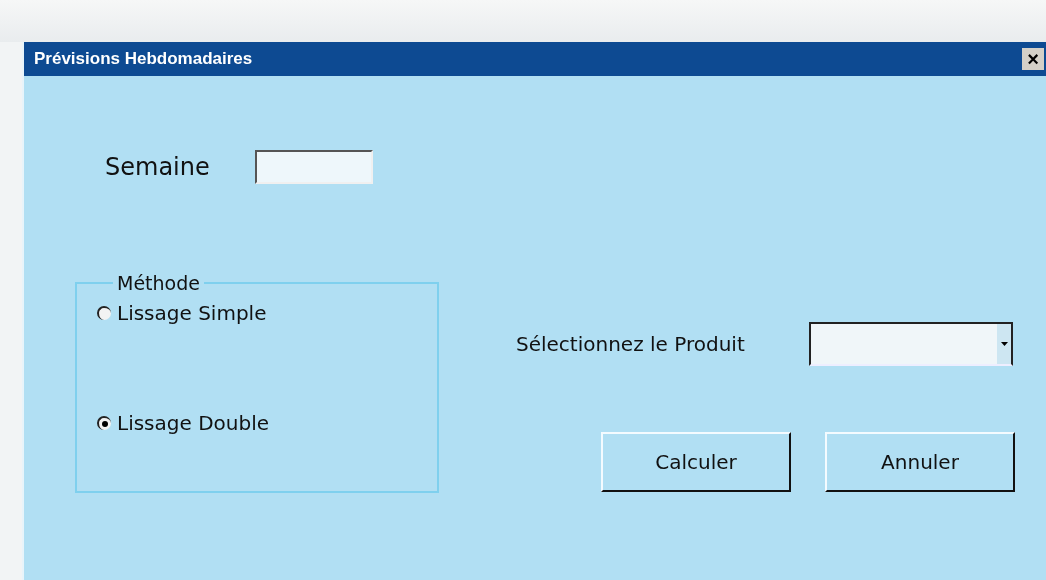 This screenshot has height=580, width=1046. What do you see at coordinates (696, 462) in the screenshot?
I see `dialog-button: Calculer` at bounding box center [696, 462].